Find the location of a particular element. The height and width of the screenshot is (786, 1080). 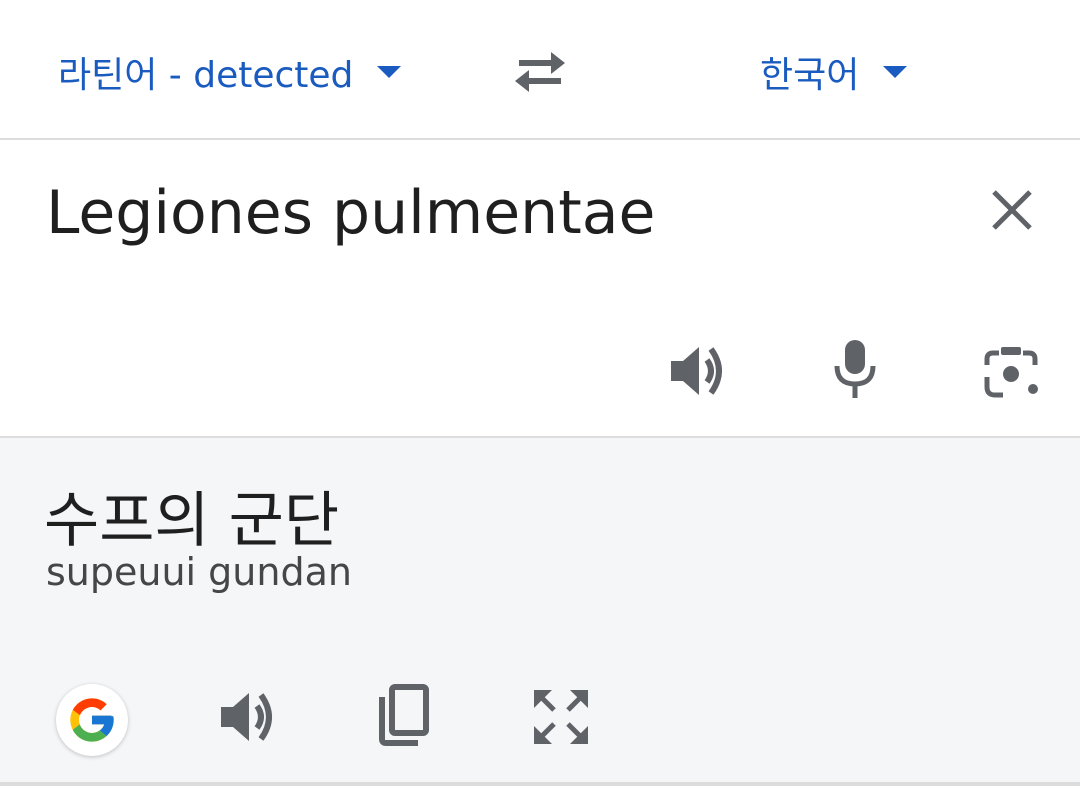

swap-arrows-icon is located at coordinates (540, 72).